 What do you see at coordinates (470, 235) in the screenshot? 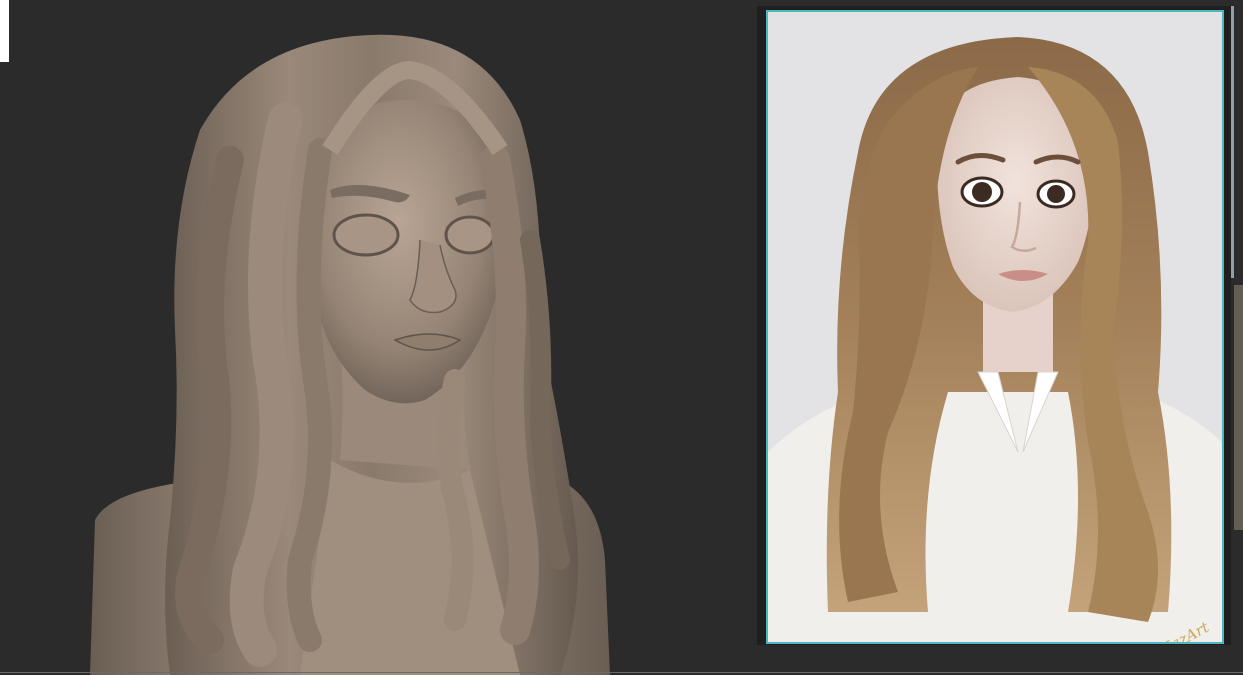
I see `right-eye` at bounding box center [470, 235].